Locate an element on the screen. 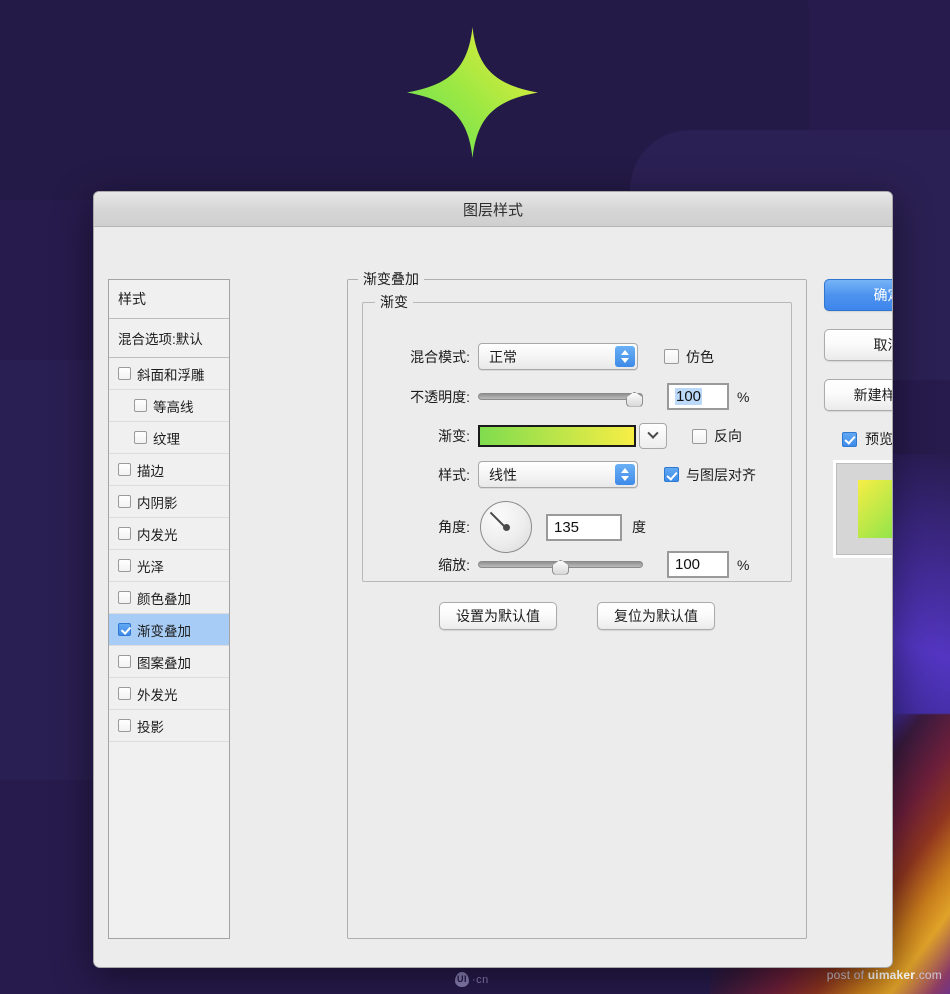 This screenshot has height=994, width=950. styles-panel-header: 样式 is located at coordinates (169, 299).